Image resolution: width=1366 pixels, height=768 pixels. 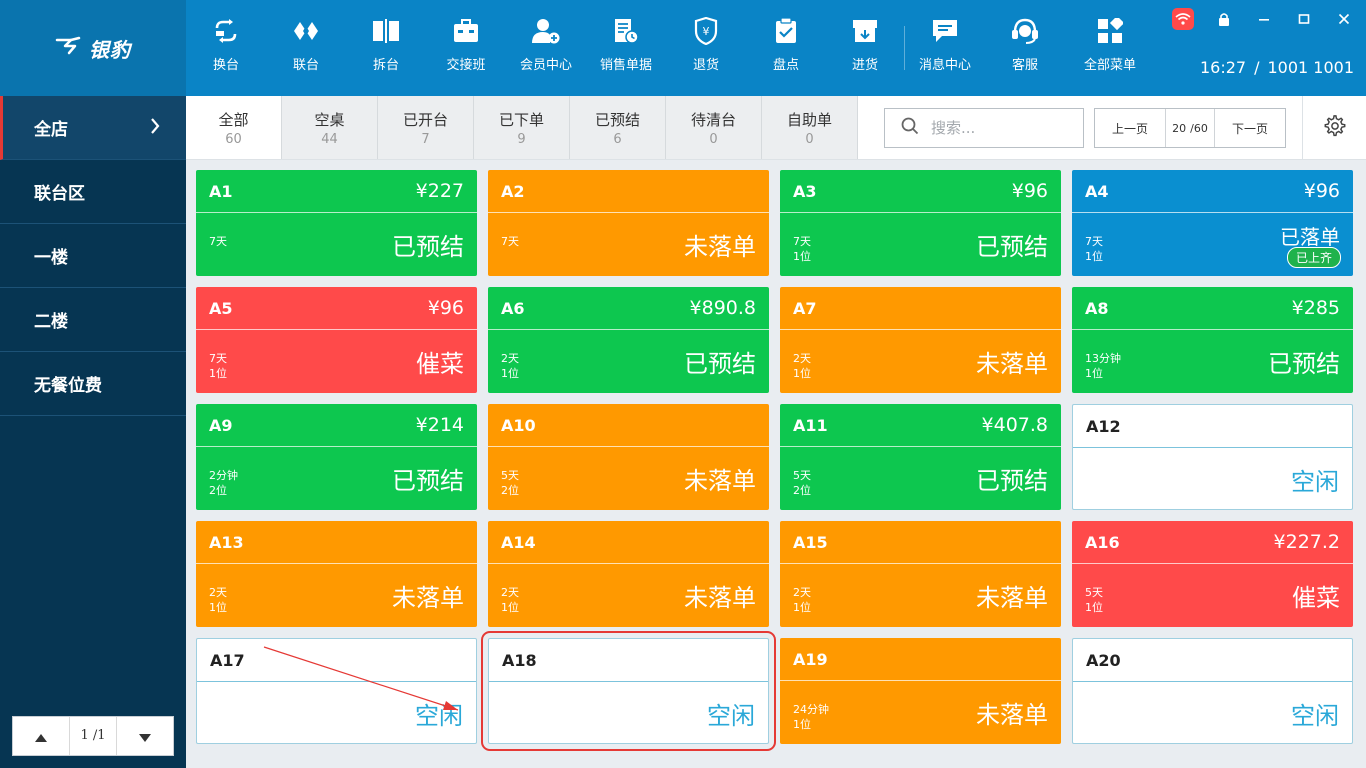 What do you see at coordinates (513, 308) in the screenshot?
I see `table-name: A6` at bounding box center [513, 308].